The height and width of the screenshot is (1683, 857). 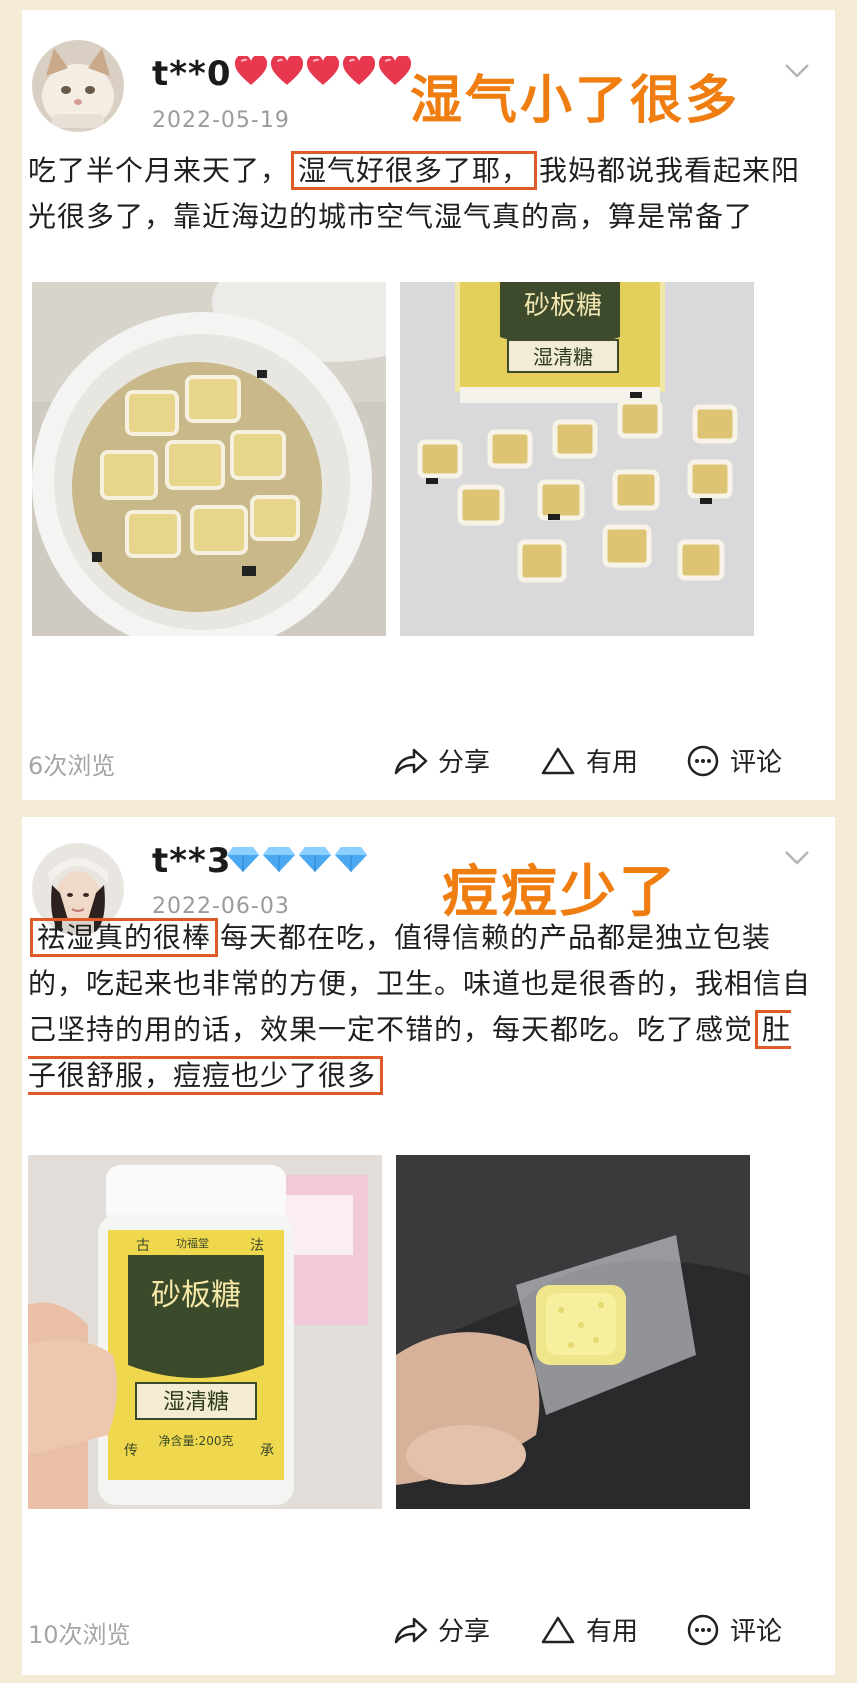 What do you see at coordinates (577, 459) in the screenshot?
I see `review-photo: 湿清糖 砂板糖` at bounding box center [577, 459].